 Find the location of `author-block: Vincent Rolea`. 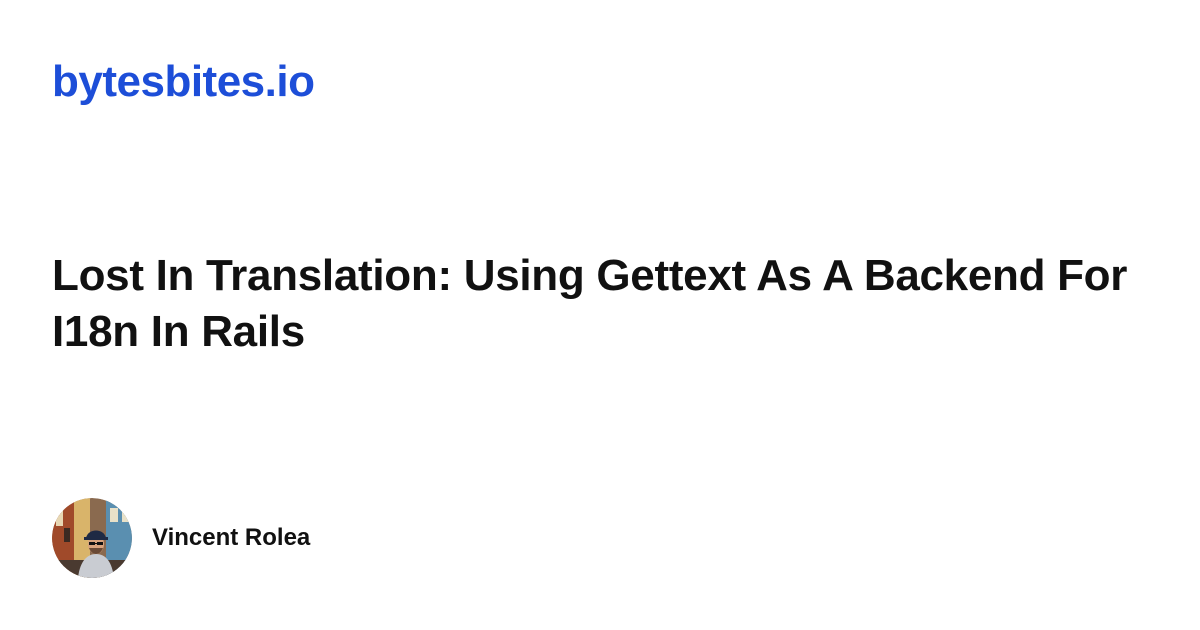

author-block: Vincent Rolea is located at coordinates (181, 538).